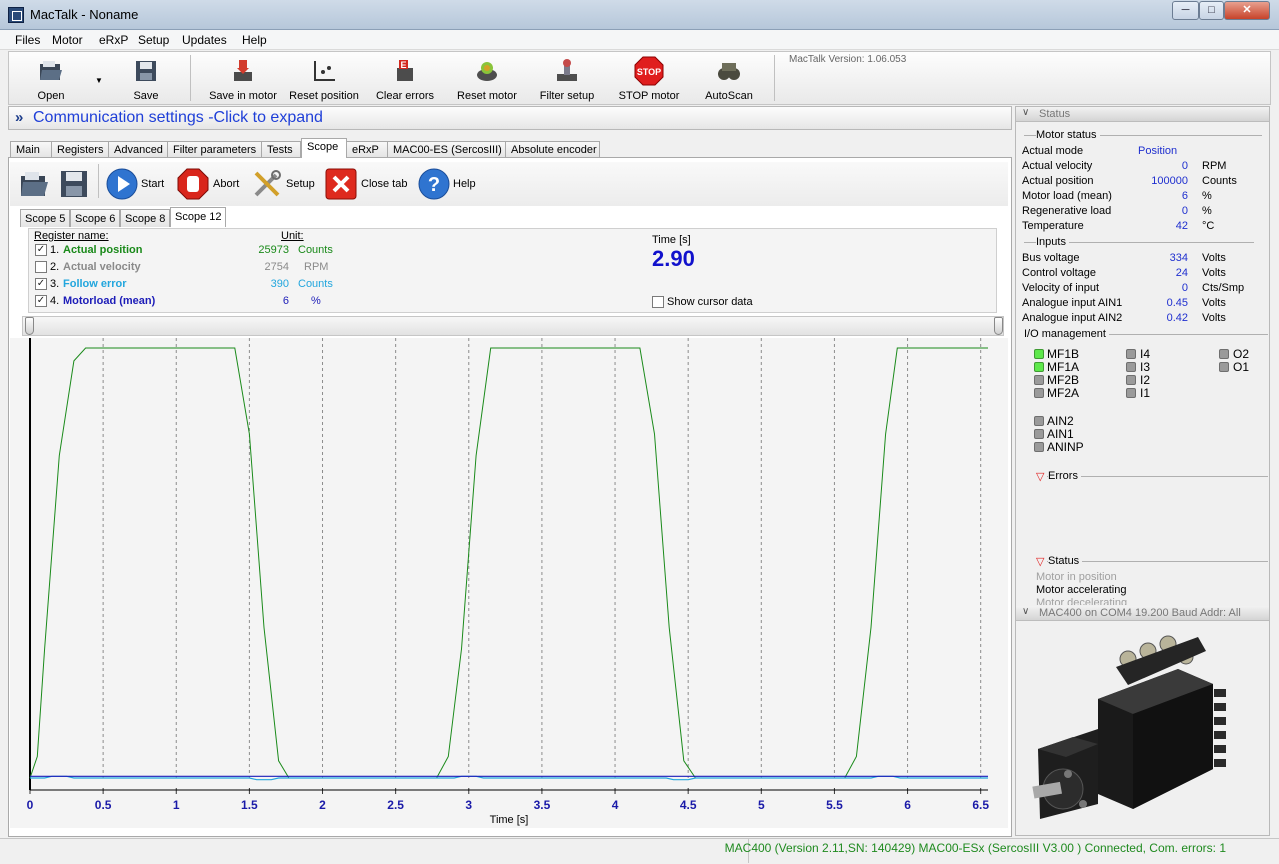  I want to click on errors-expand-icon: ▽, so click(1042, 476).